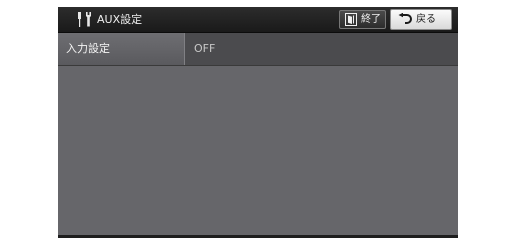 The width and height of the screenshot is (512, 240). I want to click on title-bar: AUX設定 終了 戻る, so click(258, 20).